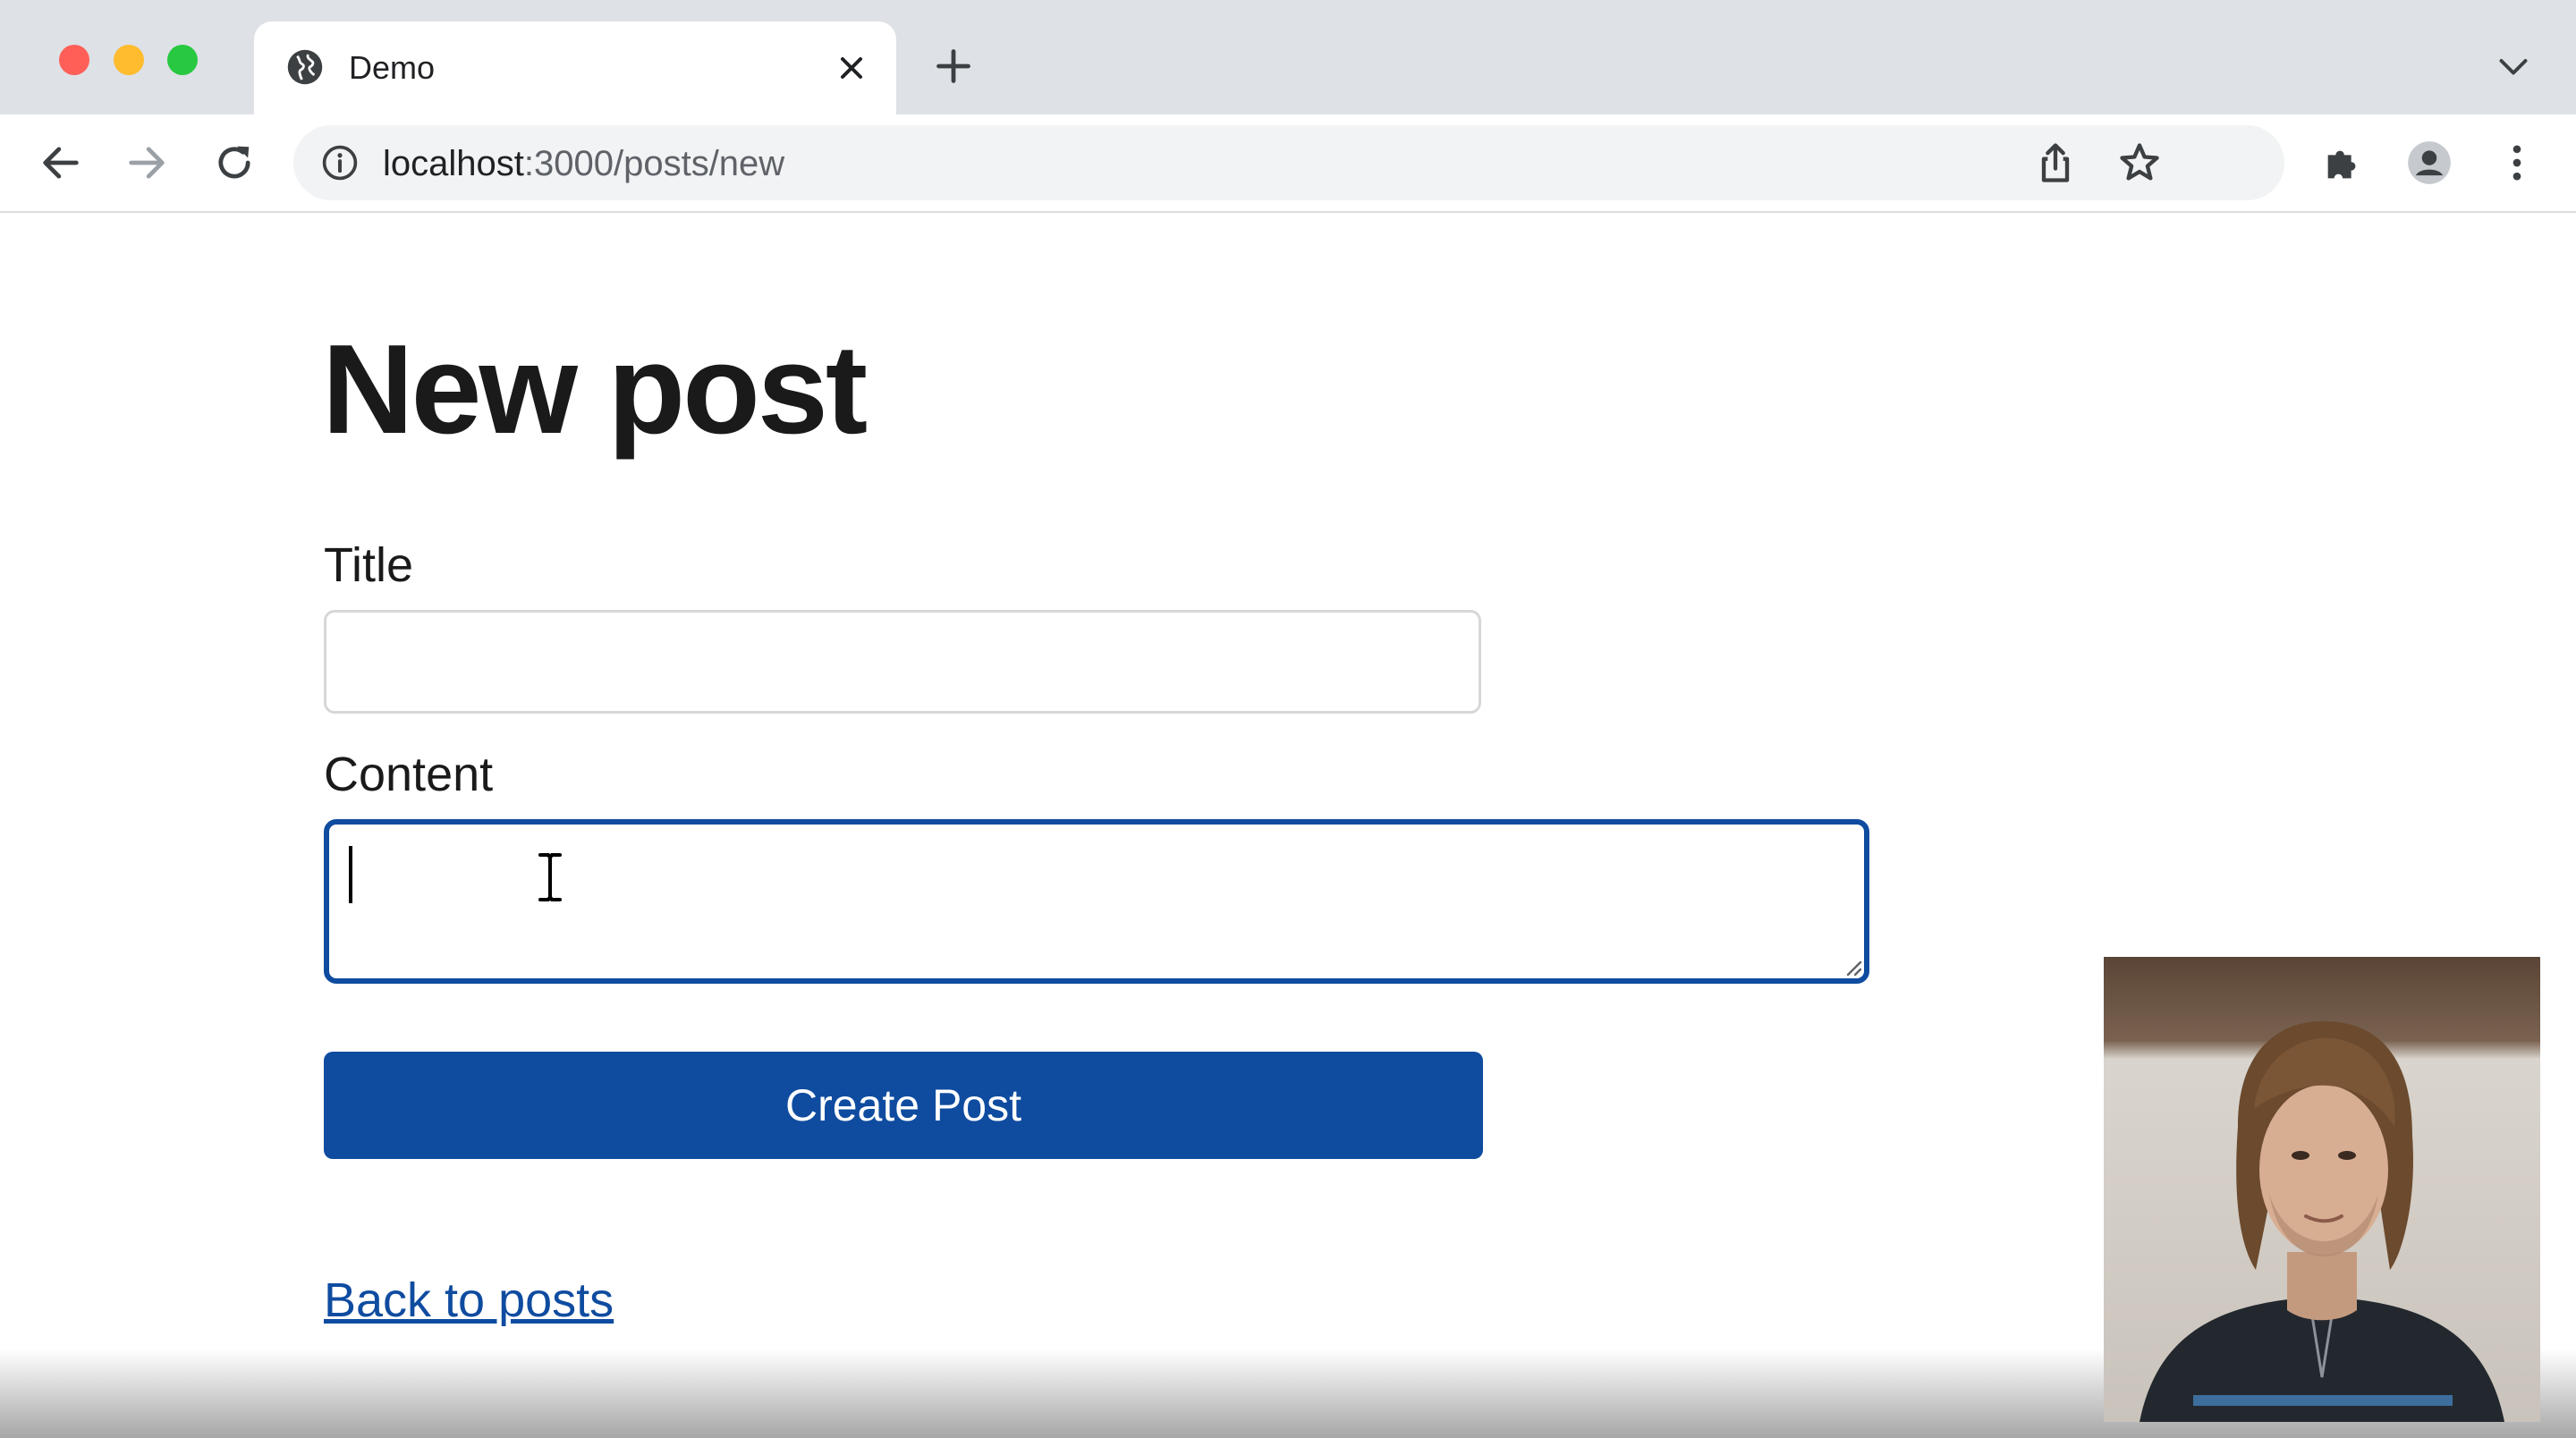  What do you see at coordinates (2517, 163) in the screenshot?
I see `kebab-menu-icon` at bounding box center [2517, 163].